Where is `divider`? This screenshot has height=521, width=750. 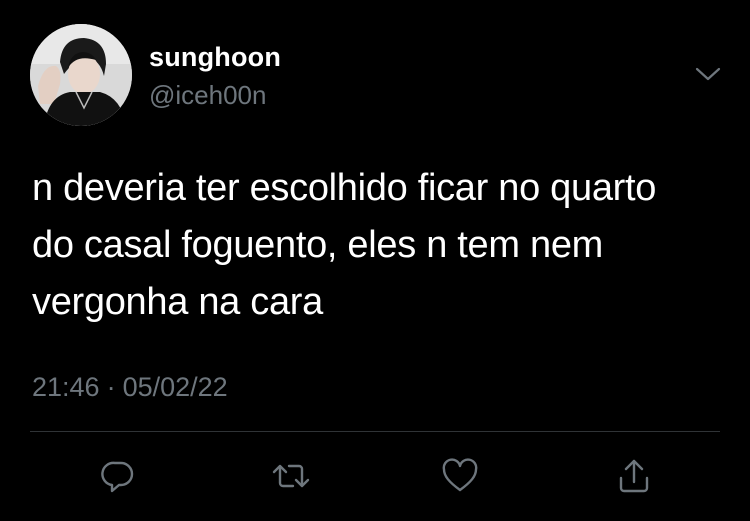
divider is located at coordinates (375, 431).